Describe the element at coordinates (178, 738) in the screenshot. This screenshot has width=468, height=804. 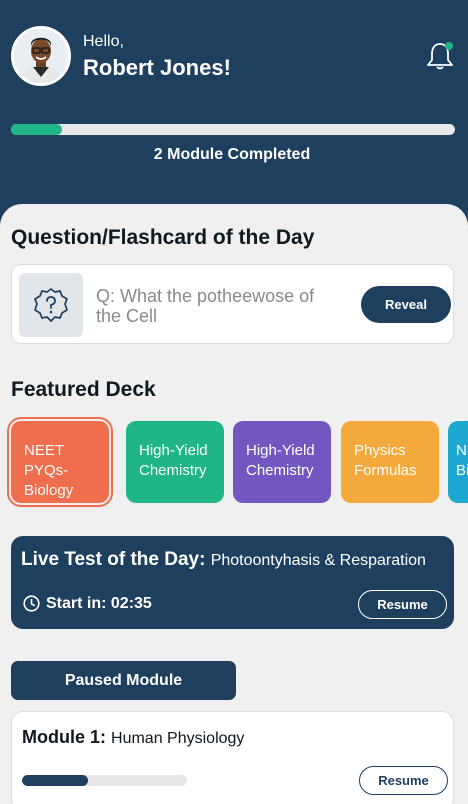
I see `module-name: Human Physiology` at that location.